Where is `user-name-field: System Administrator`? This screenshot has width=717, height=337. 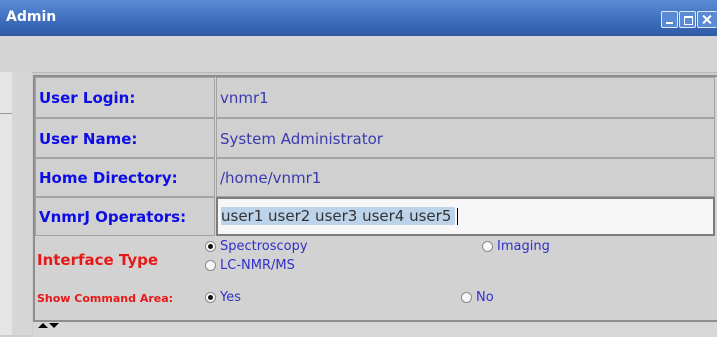 user-name-field: System Administrator is located at coordinates (465, 138).